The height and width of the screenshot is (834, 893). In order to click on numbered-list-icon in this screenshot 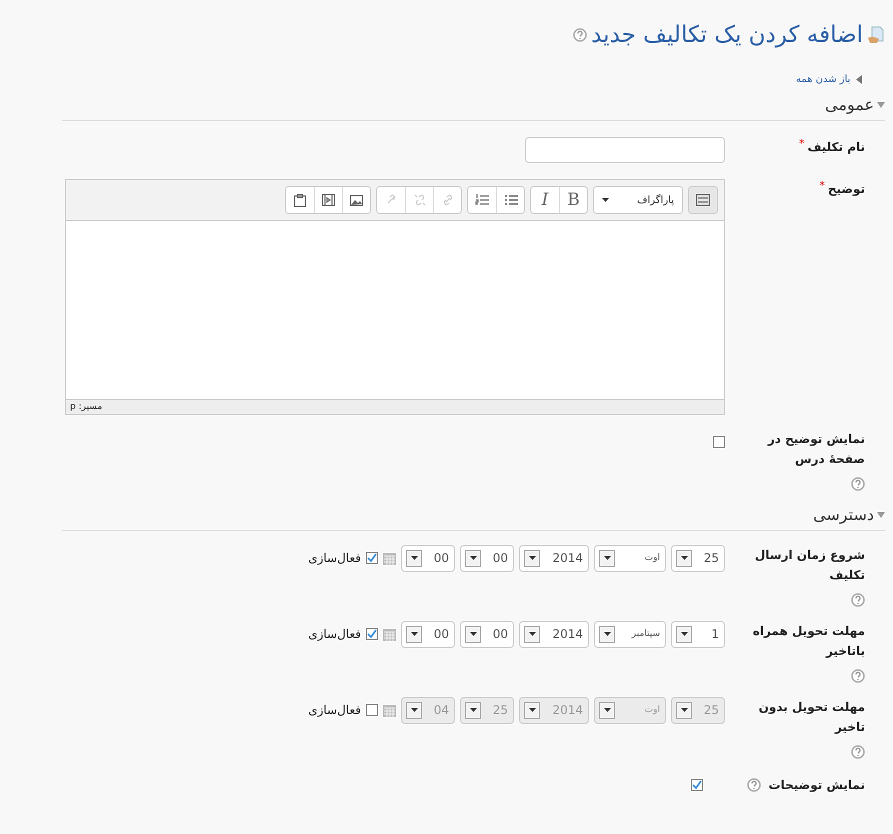, I will do `click(482, 200)`.